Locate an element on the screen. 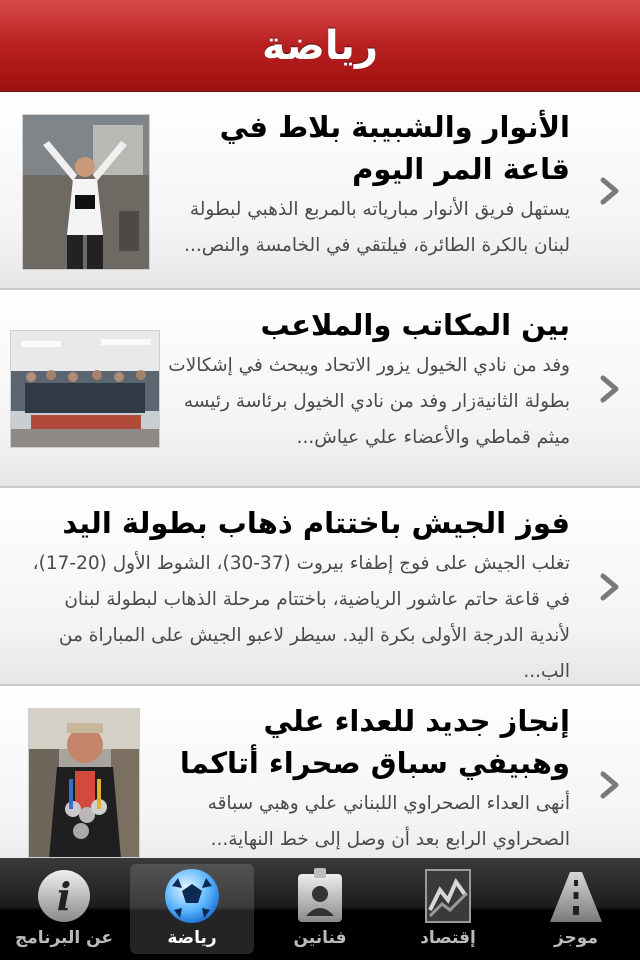  tab-brief: موجز is located at coordinates (576, 909).